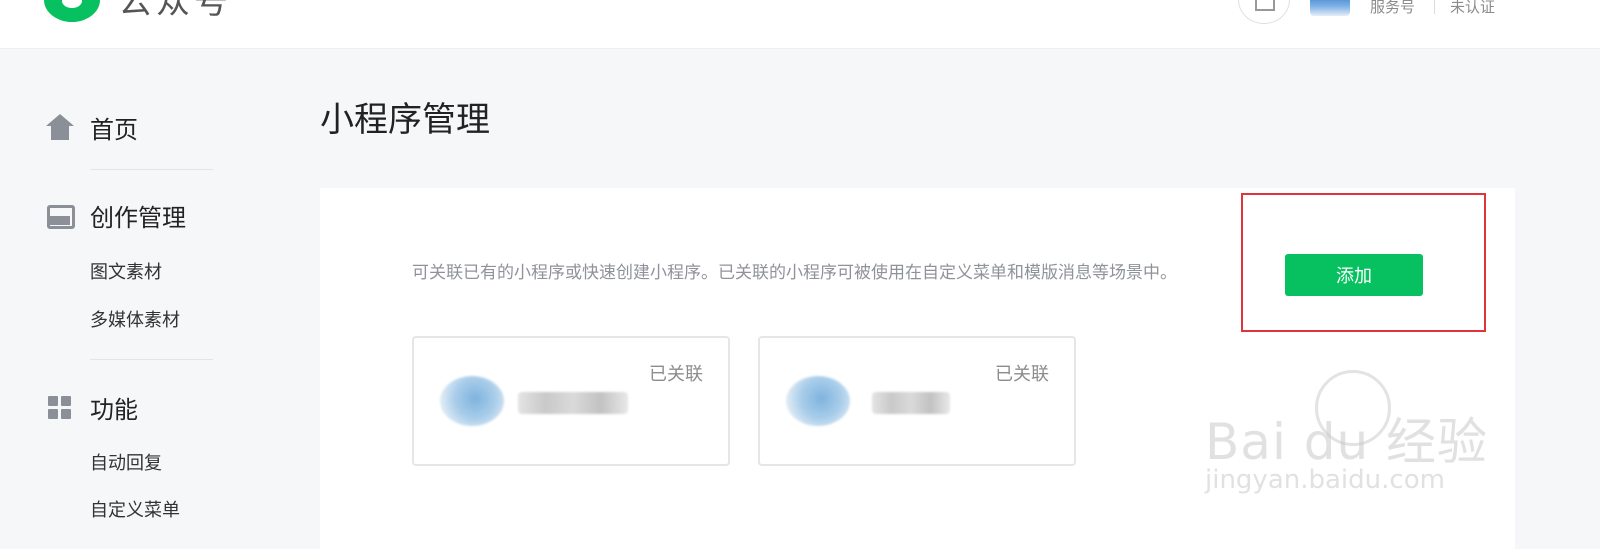 This screenshot has height=549, width=1600. I want to click on inbox-icon, so click(60, 216).